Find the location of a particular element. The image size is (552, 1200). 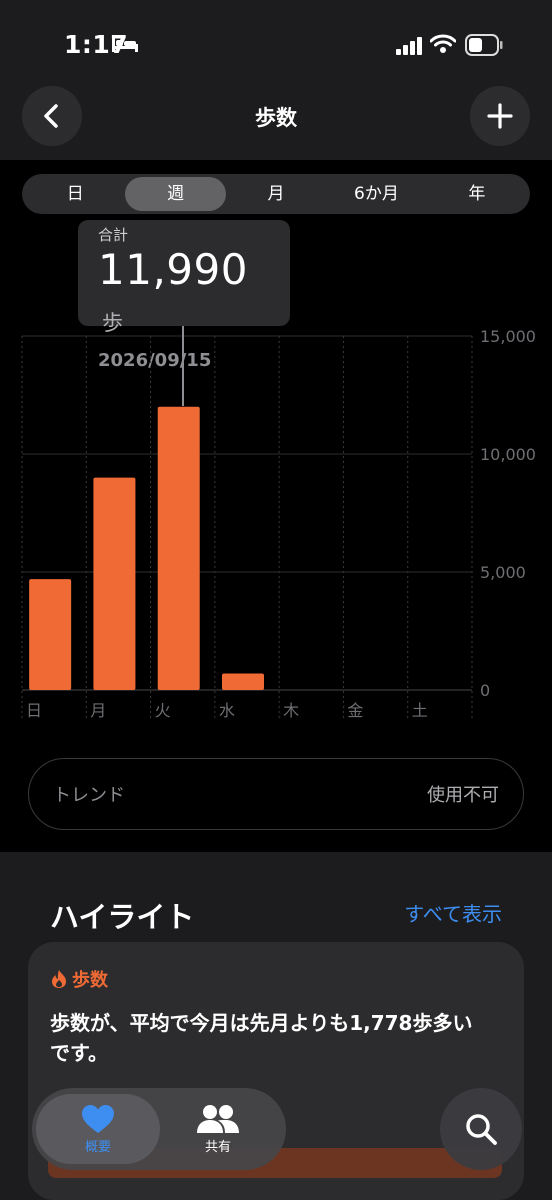

bar-月 is located at coordinates (114, 583).